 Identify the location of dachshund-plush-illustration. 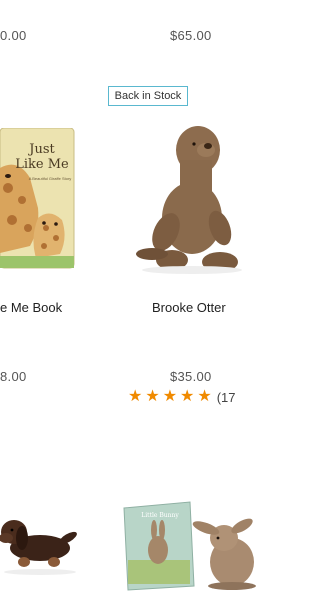
(38, 547).